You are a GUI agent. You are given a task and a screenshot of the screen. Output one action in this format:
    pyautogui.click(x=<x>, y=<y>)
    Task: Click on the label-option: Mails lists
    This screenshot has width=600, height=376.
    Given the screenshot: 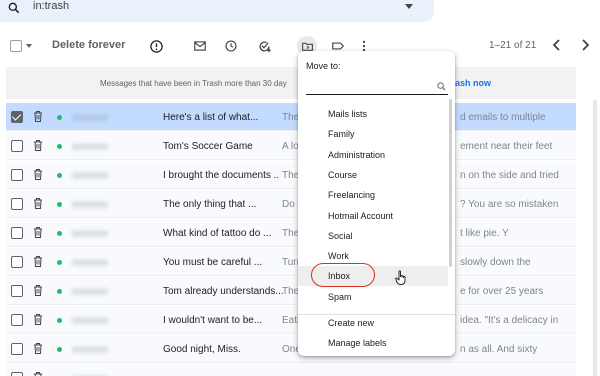 What is the action you would take?
    pyautogui.click(x=373, y=114)
    